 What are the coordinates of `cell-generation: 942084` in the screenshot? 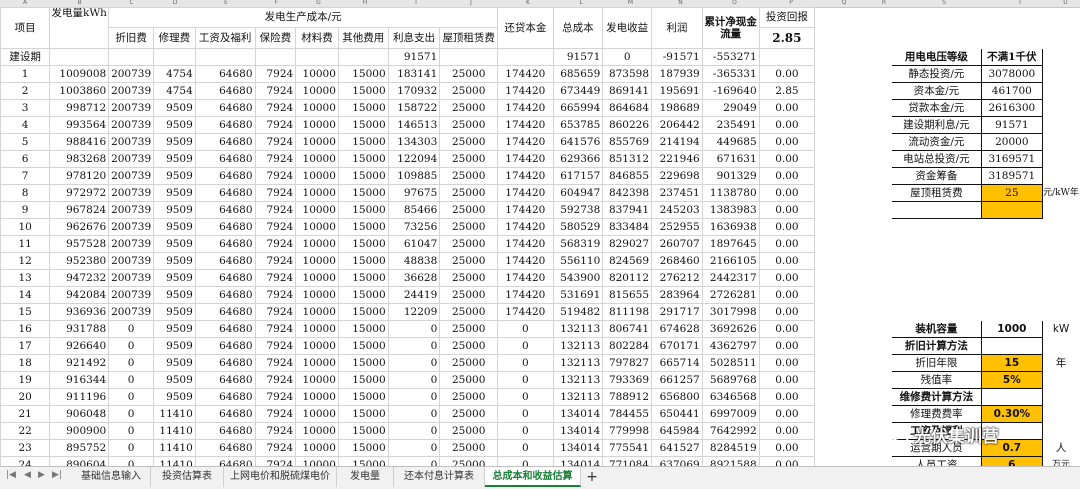 It's located at (79, 295).